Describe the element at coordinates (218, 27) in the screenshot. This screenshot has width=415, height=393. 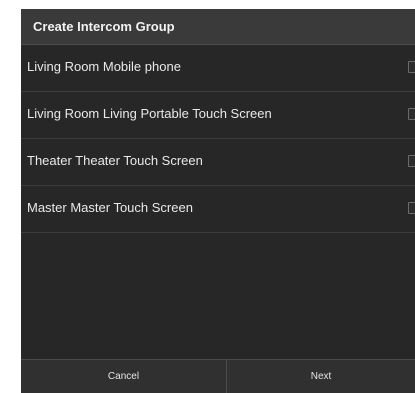
I see `dialog-title-bar: Create Intercom Group` at that location.